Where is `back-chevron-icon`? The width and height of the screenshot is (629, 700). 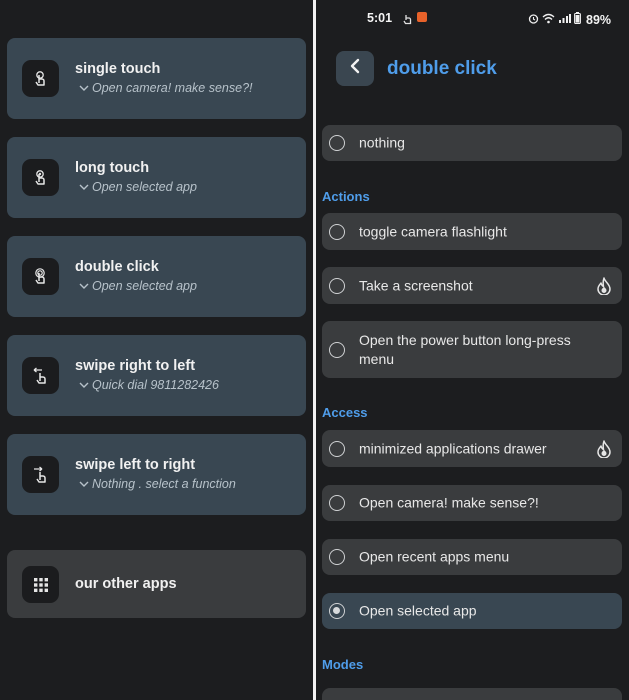
back-chevron-icon is located at coordinates (355, 68).